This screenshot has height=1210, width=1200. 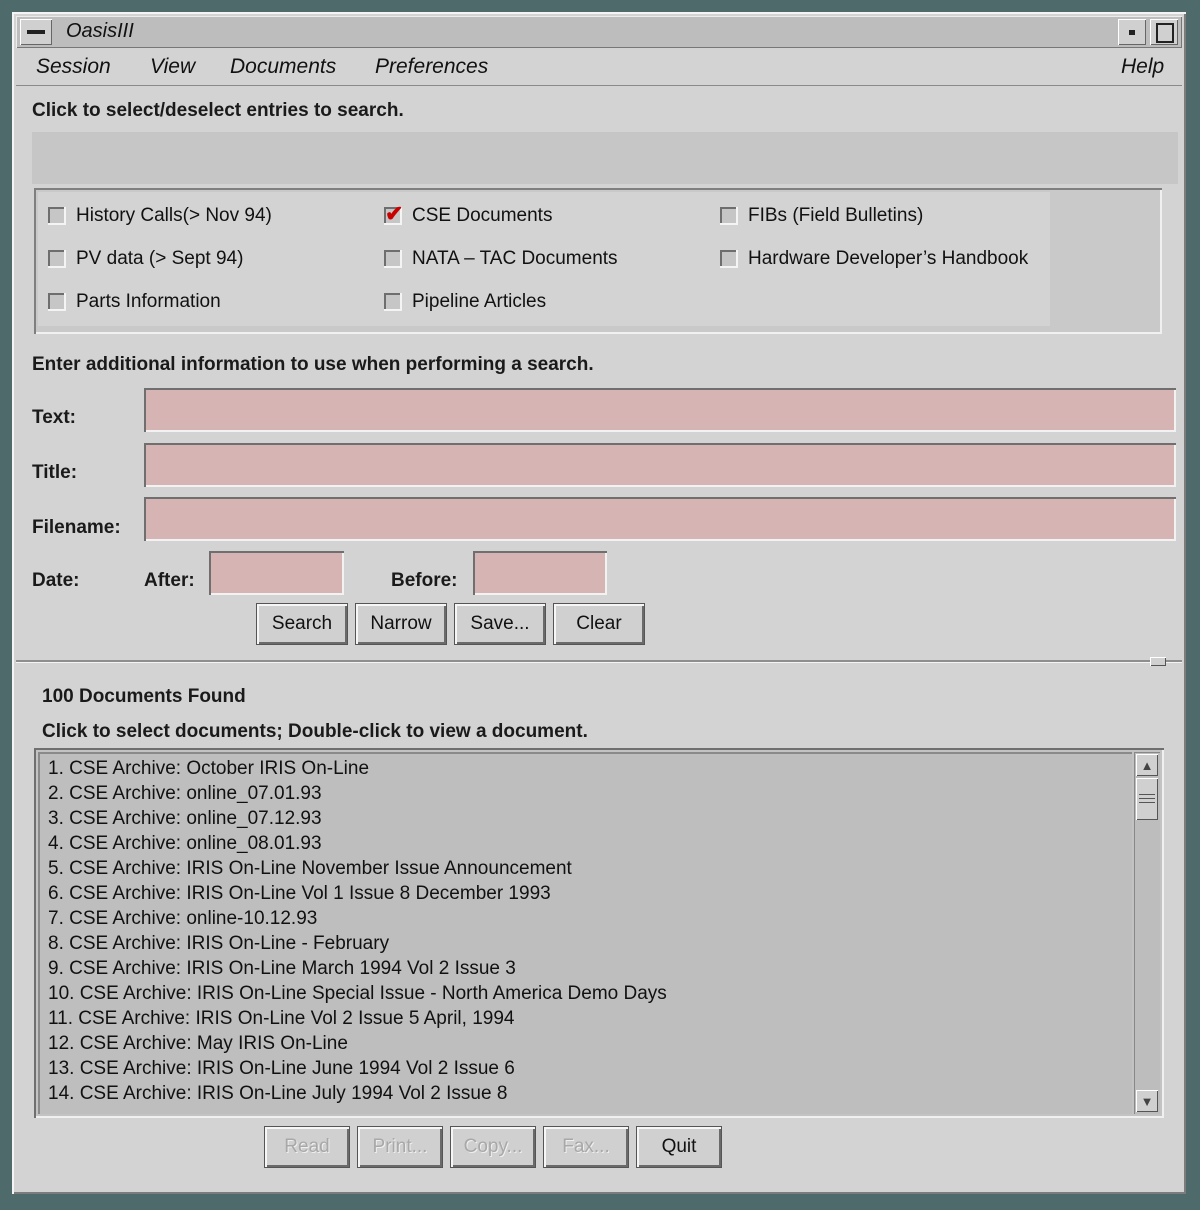 I want to click on list-item: 12. CSE Archive: May IRIS On-Line, so click(x=585, y=1043).